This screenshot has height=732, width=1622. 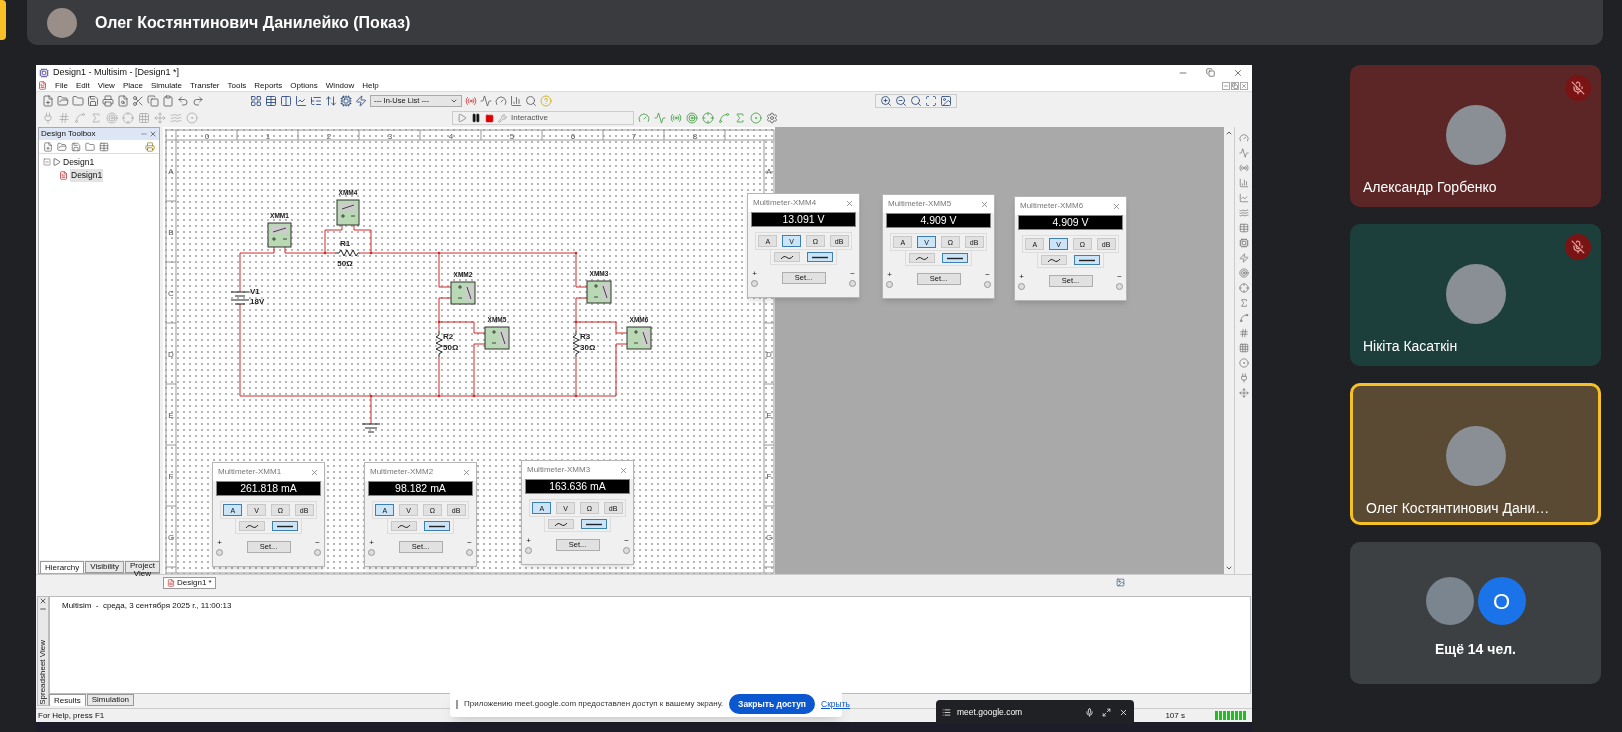 I want to click on grid-icon, so click(x=256, y=101).